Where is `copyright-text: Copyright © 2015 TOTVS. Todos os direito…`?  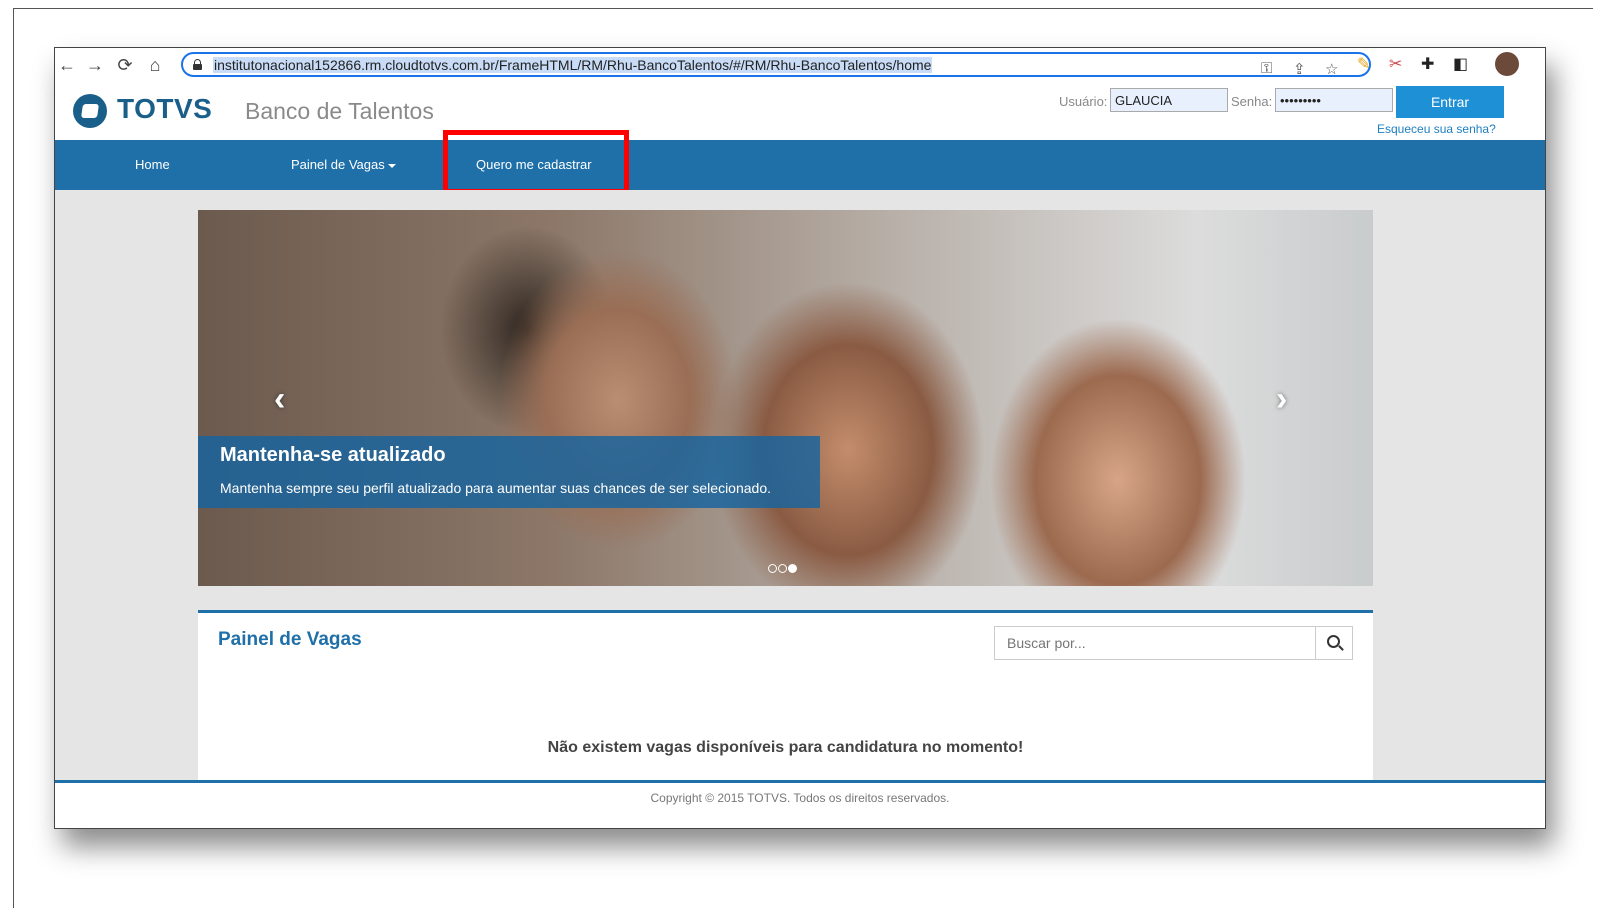 copyright-text: Copyright © 2015 TOTVS. Todos os direito… is located at coordinates (800, 798).